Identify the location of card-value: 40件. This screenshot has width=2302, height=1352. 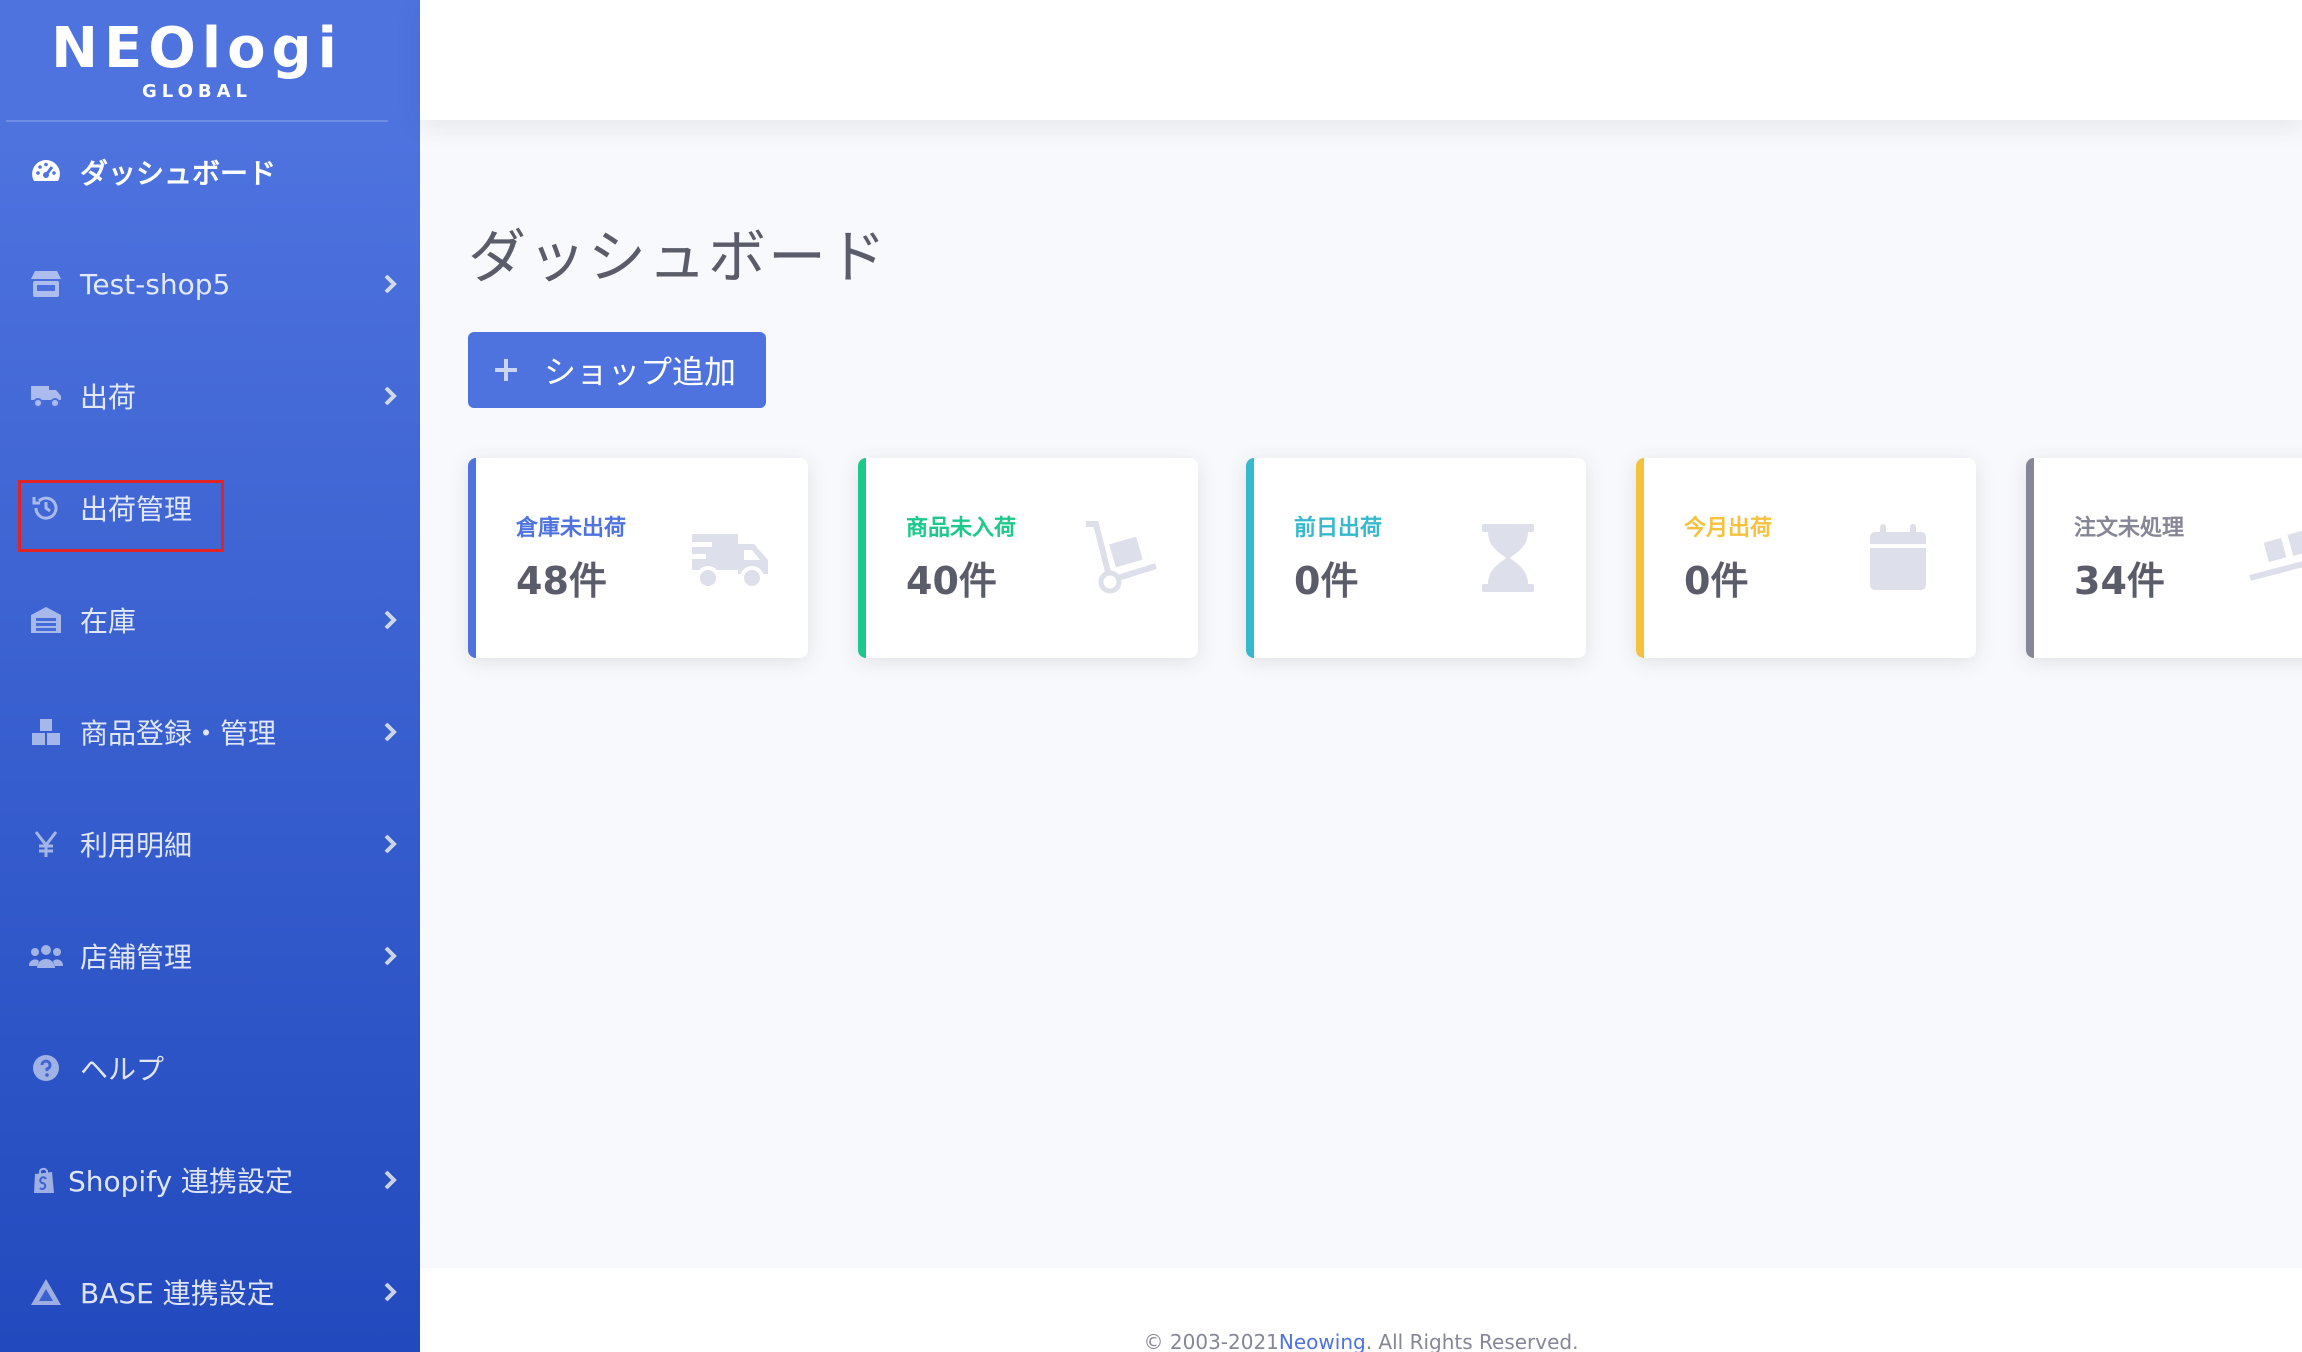
(951, 581).